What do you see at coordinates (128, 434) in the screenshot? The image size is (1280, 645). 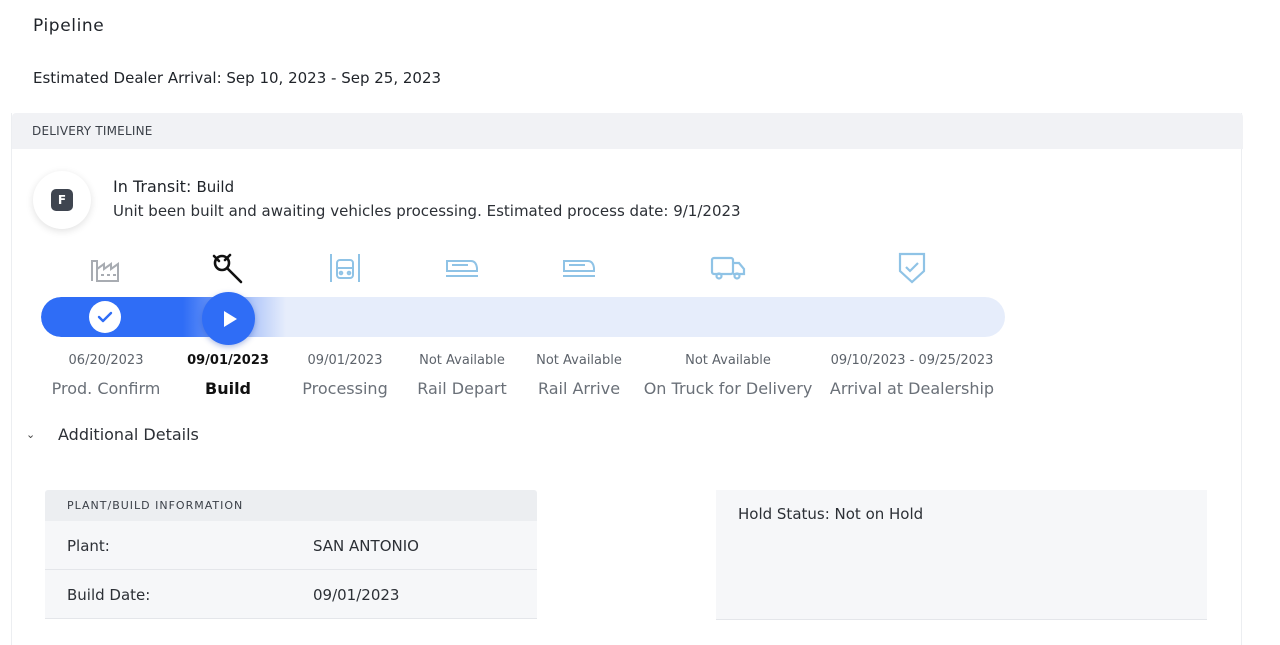 I see `additional-details-label: Additional Details` at bounding box center [128, 434].